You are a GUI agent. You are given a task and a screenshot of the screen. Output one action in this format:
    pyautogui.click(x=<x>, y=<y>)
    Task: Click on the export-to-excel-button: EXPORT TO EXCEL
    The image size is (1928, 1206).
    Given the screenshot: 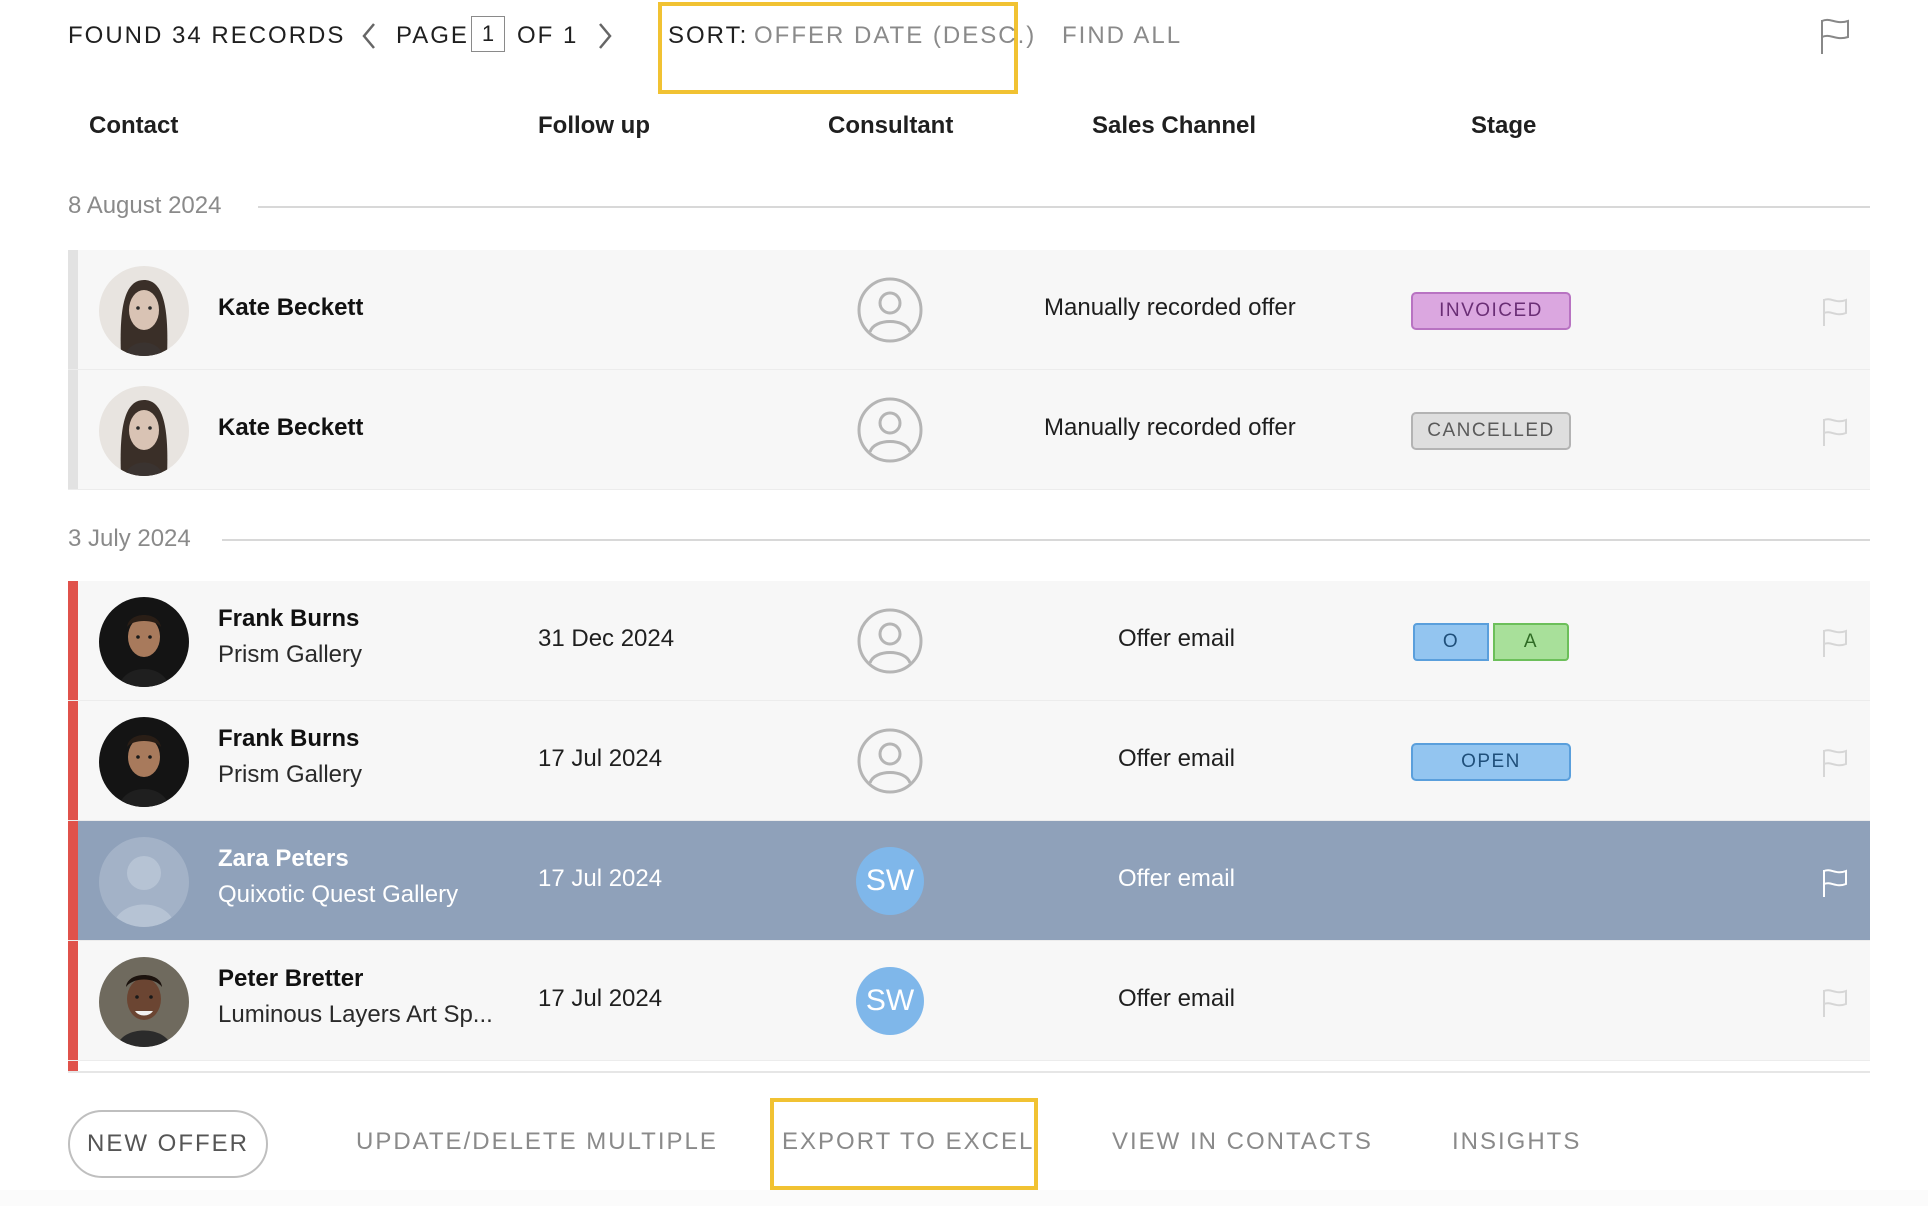 What is the action you would take?
    pyautogui.click(x=908, y=1142)
    